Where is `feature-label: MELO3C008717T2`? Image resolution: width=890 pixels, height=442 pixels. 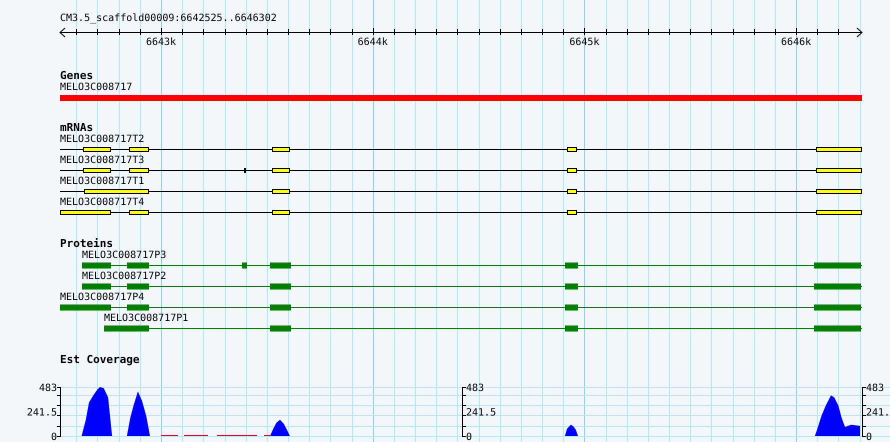 feature-label: MELO3C008717T2 is located at coordinates (102, 140).